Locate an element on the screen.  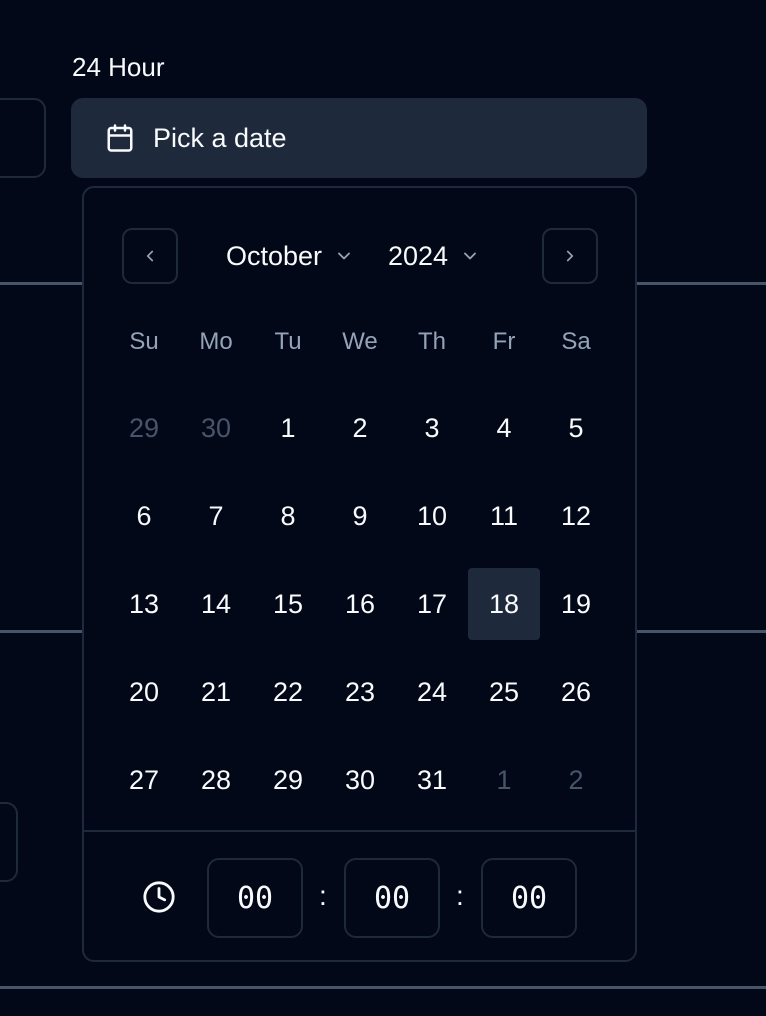
calendar-day: 6 is located at coordinates (144, 516).